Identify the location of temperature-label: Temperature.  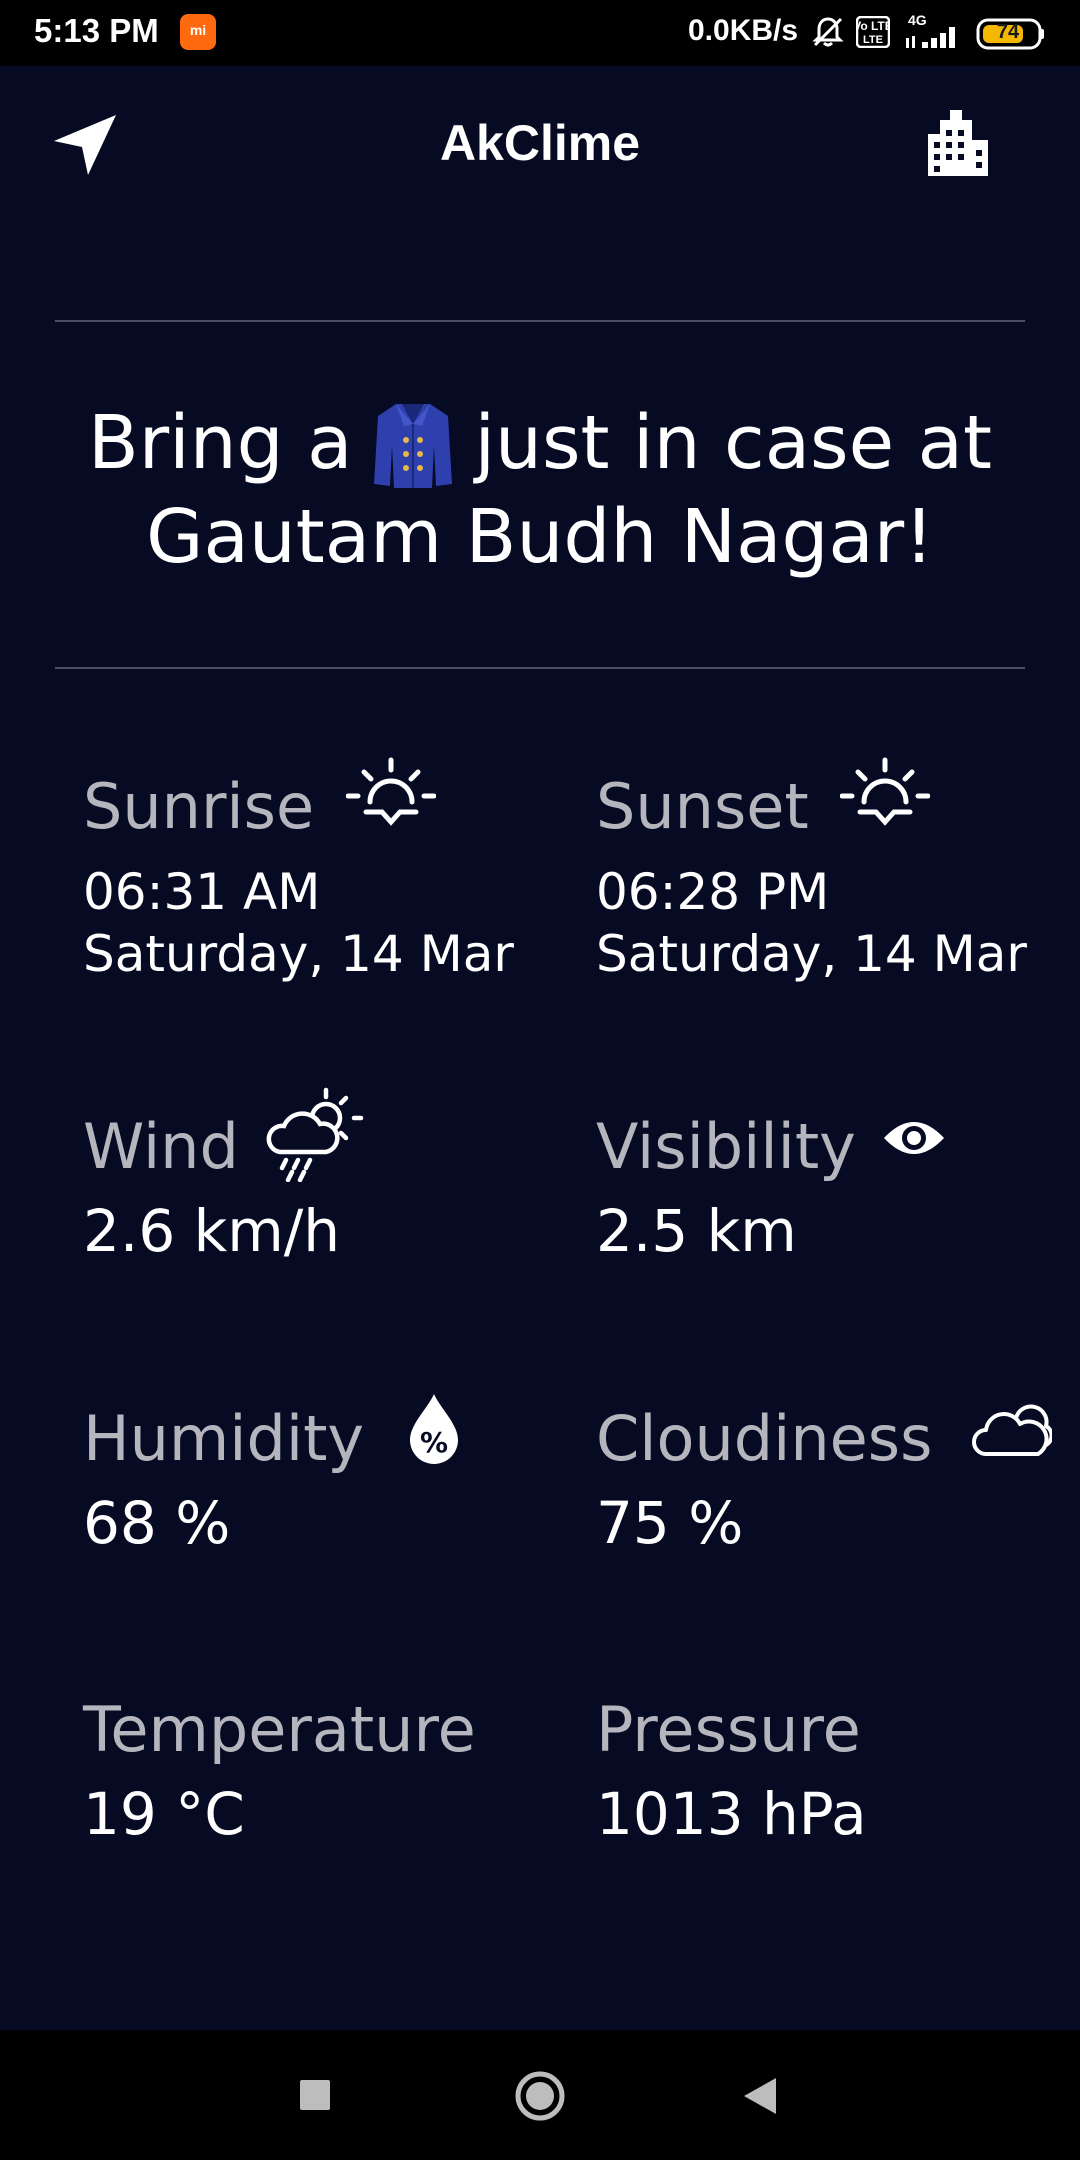
(279, 1729).